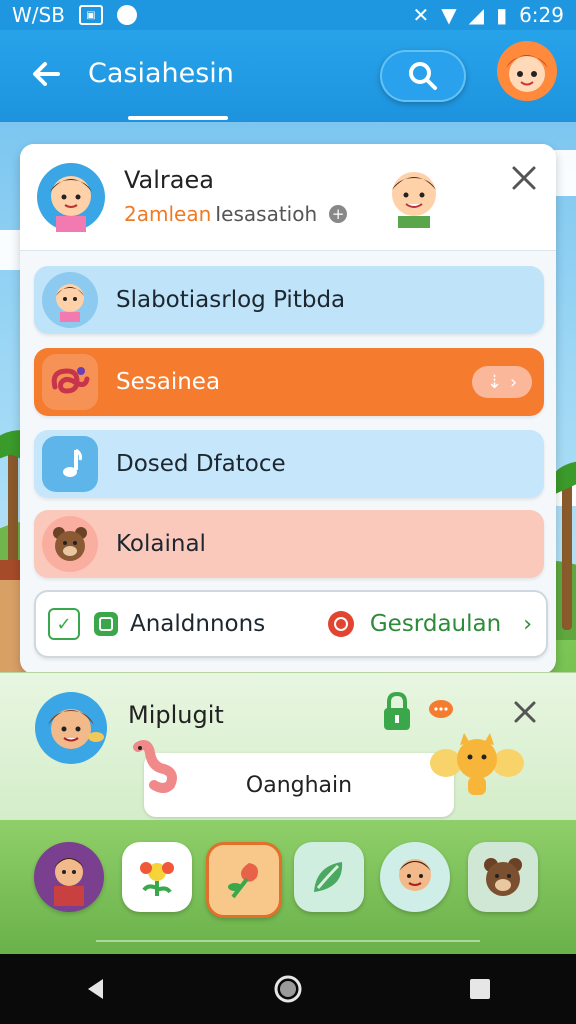 The height and width of the screenshot is (1024, 576). I want to click on panel-title: Miplugit, so click(176, 715).